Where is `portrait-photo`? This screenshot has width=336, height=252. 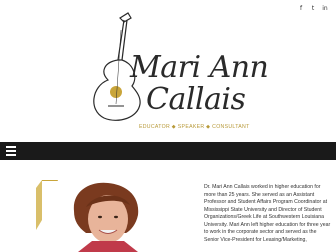 portrait-photo is located at coordinates (112, 216).